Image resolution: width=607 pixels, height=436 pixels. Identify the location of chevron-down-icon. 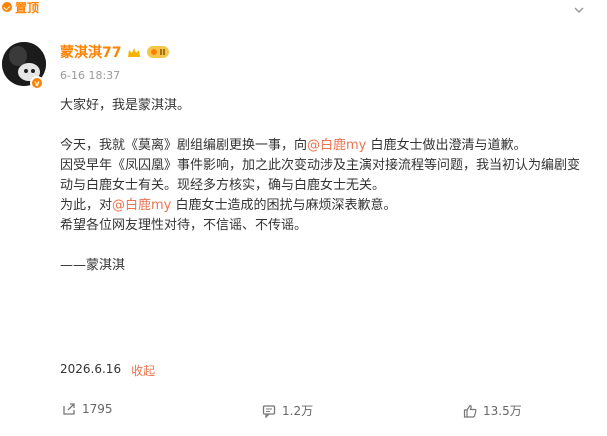
(579, 10).